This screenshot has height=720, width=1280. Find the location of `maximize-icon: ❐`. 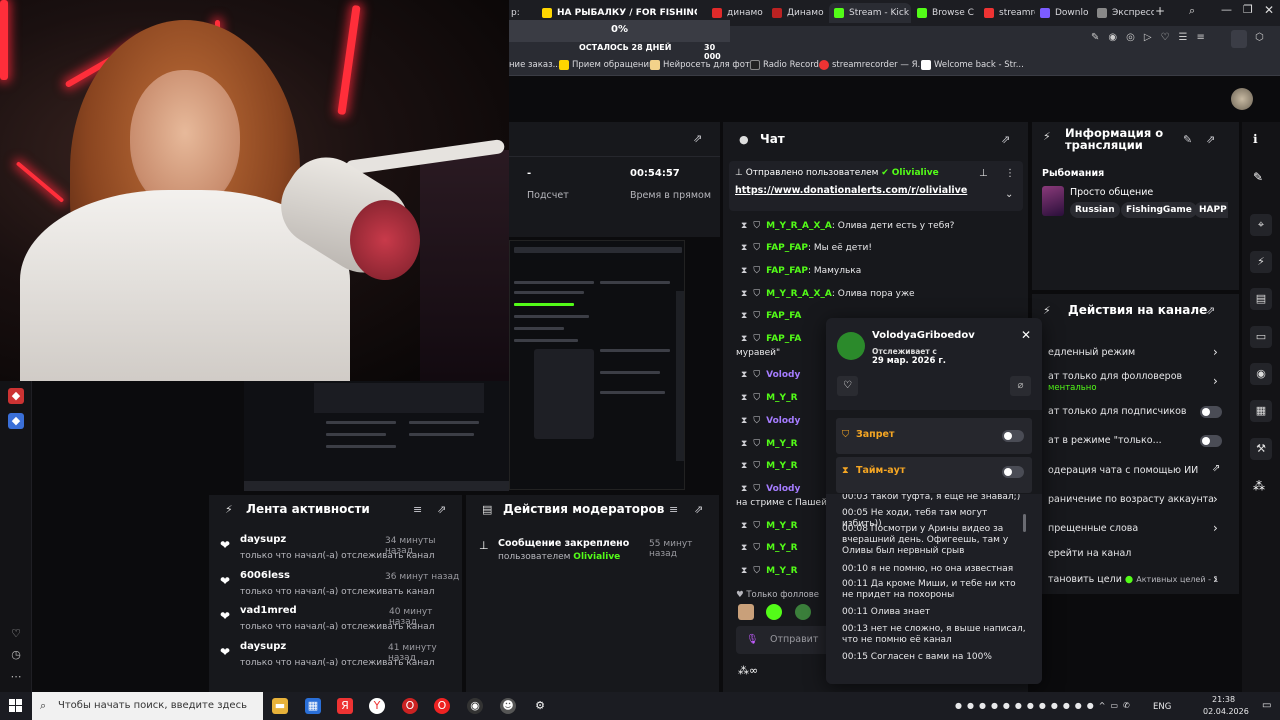

maximize-icon: ❐ is located at coordinates (1248, 9).